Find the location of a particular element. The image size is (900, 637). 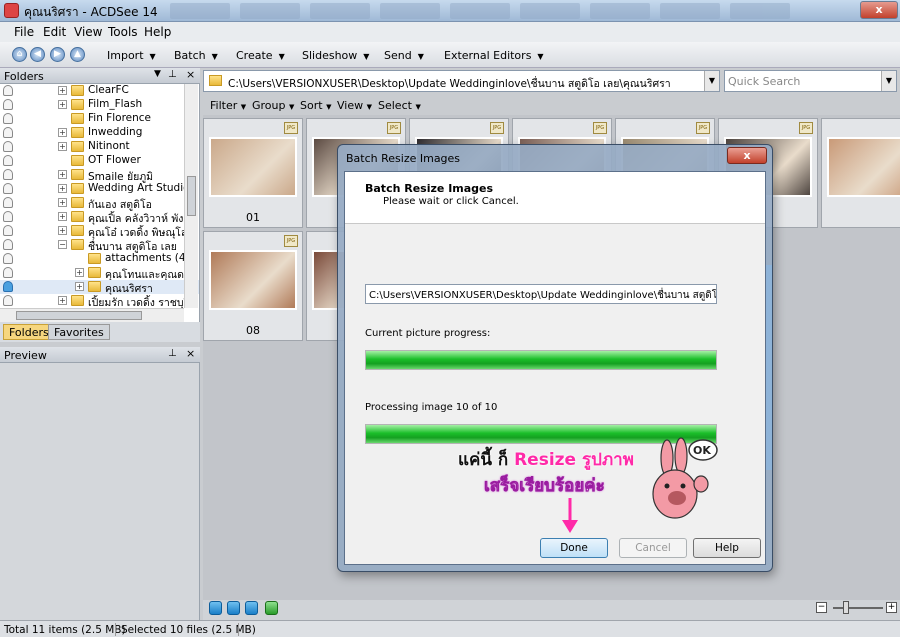

zoom-in-icon: + is located at coordinates (891, 607).